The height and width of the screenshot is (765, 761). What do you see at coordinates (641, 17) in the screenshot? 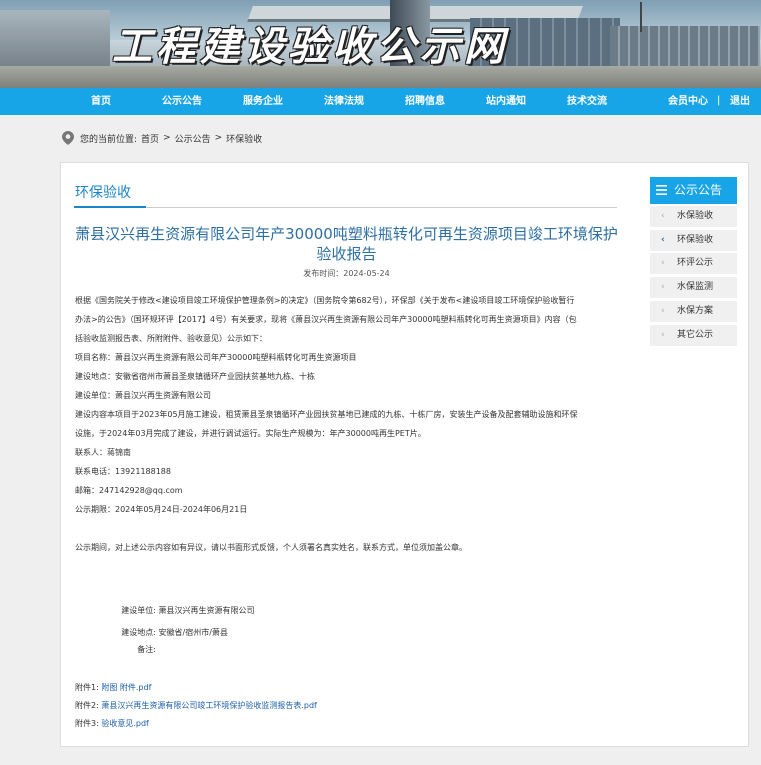
I see `banner-crane` at bounding box center [641, 17].